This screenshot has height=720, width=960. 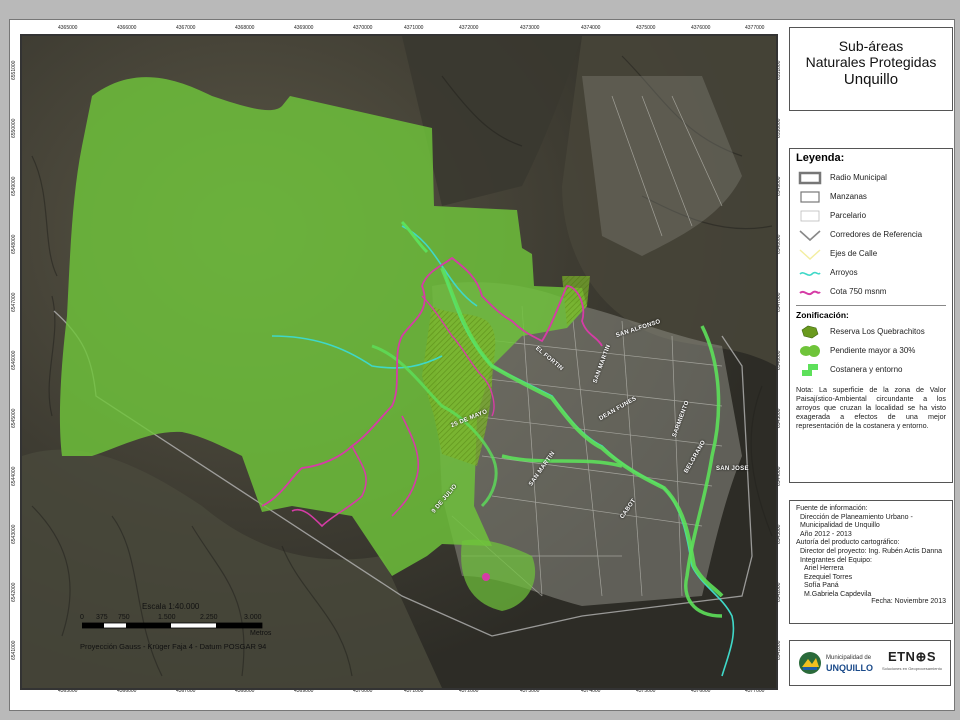 I want to click on source-line: Autoría del producto cartográfico:, so click(x=848, y=543).